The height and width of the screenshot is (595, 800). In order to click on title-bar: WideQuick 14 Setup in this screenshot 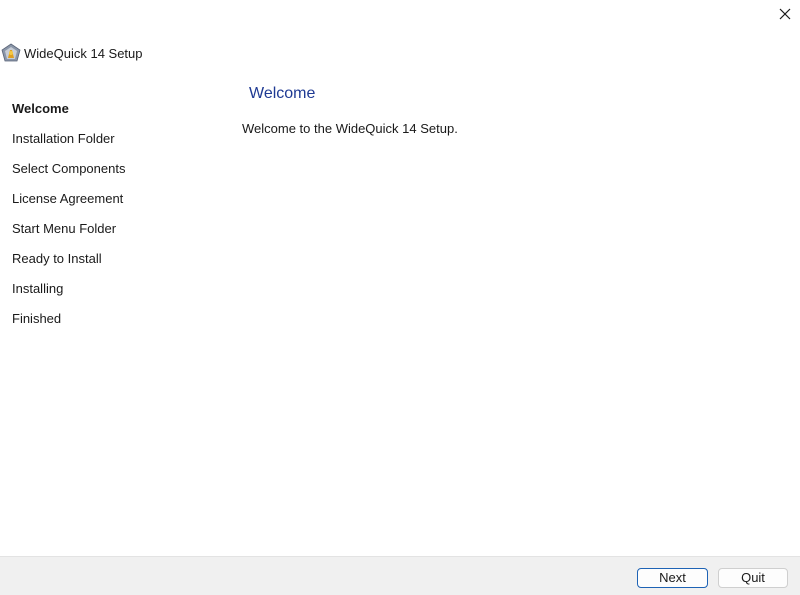, I will do `click(71, 53)`.